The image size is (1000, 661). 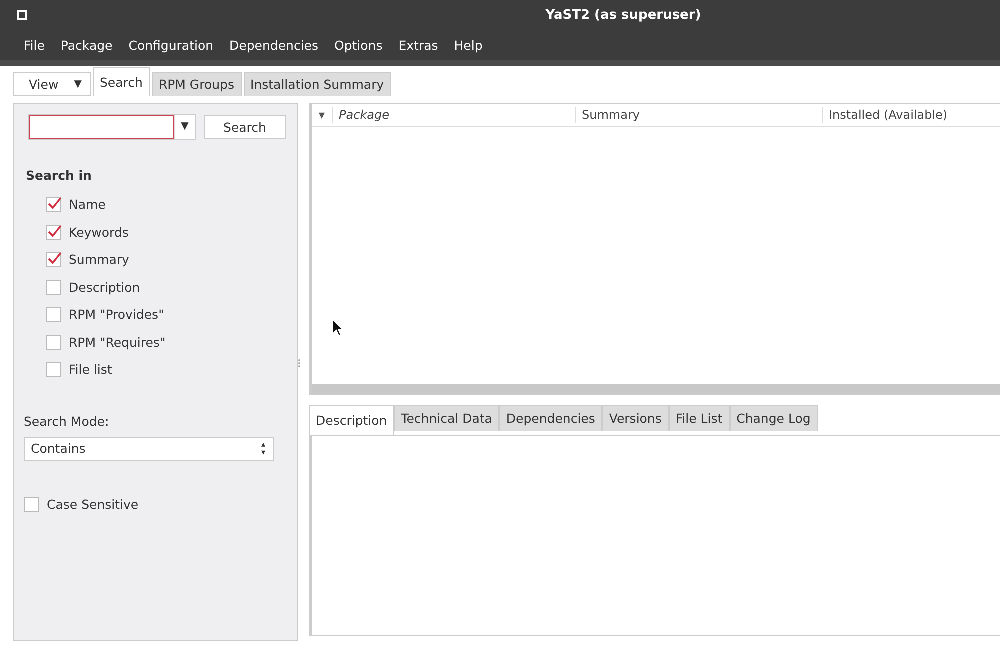 I want to click on checkbox-label: Description, so click(x=104, y=287).